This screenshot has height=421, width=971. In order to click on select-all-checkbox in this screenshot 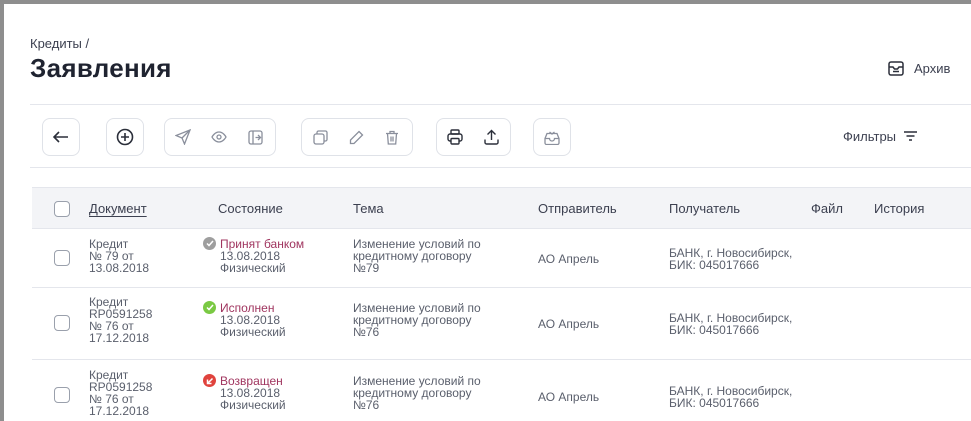, I will do `click(62, 209)`.